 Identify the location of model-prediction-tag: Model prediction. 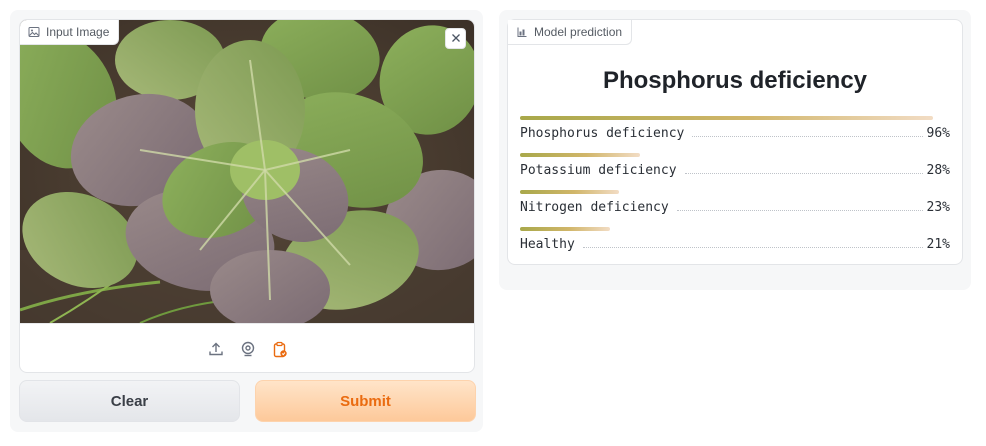
(570, 32).